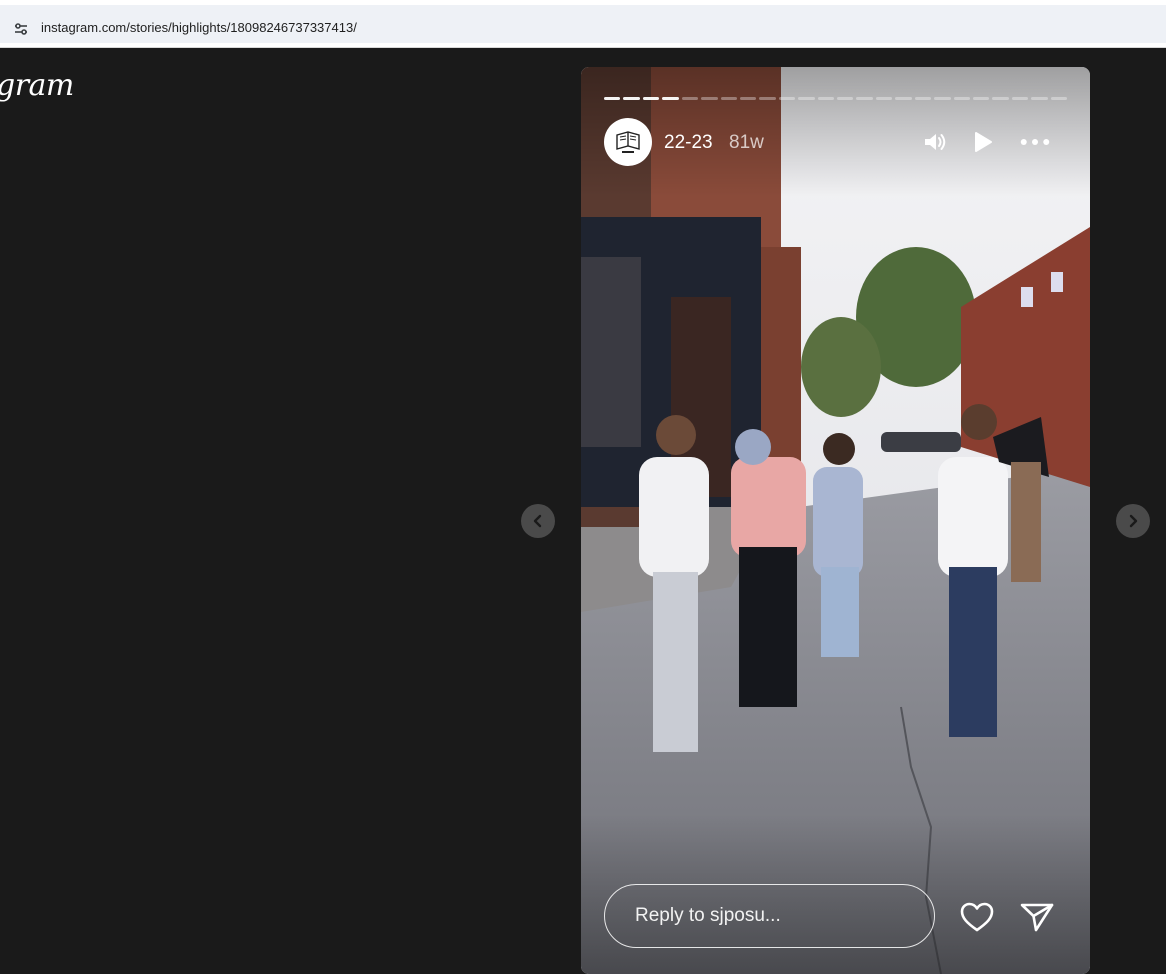  Describe the element at coordinates (835, 132) in the screenshot. I see `top-shade` at that location.